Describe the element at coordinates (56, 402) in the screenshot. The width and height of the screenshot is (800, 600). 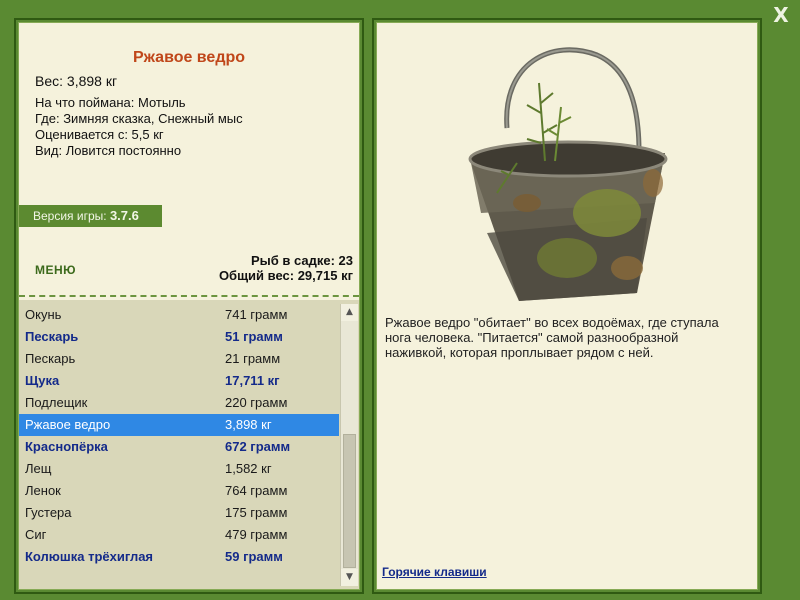
I see `catch-item-name: Подлещик` at that location.